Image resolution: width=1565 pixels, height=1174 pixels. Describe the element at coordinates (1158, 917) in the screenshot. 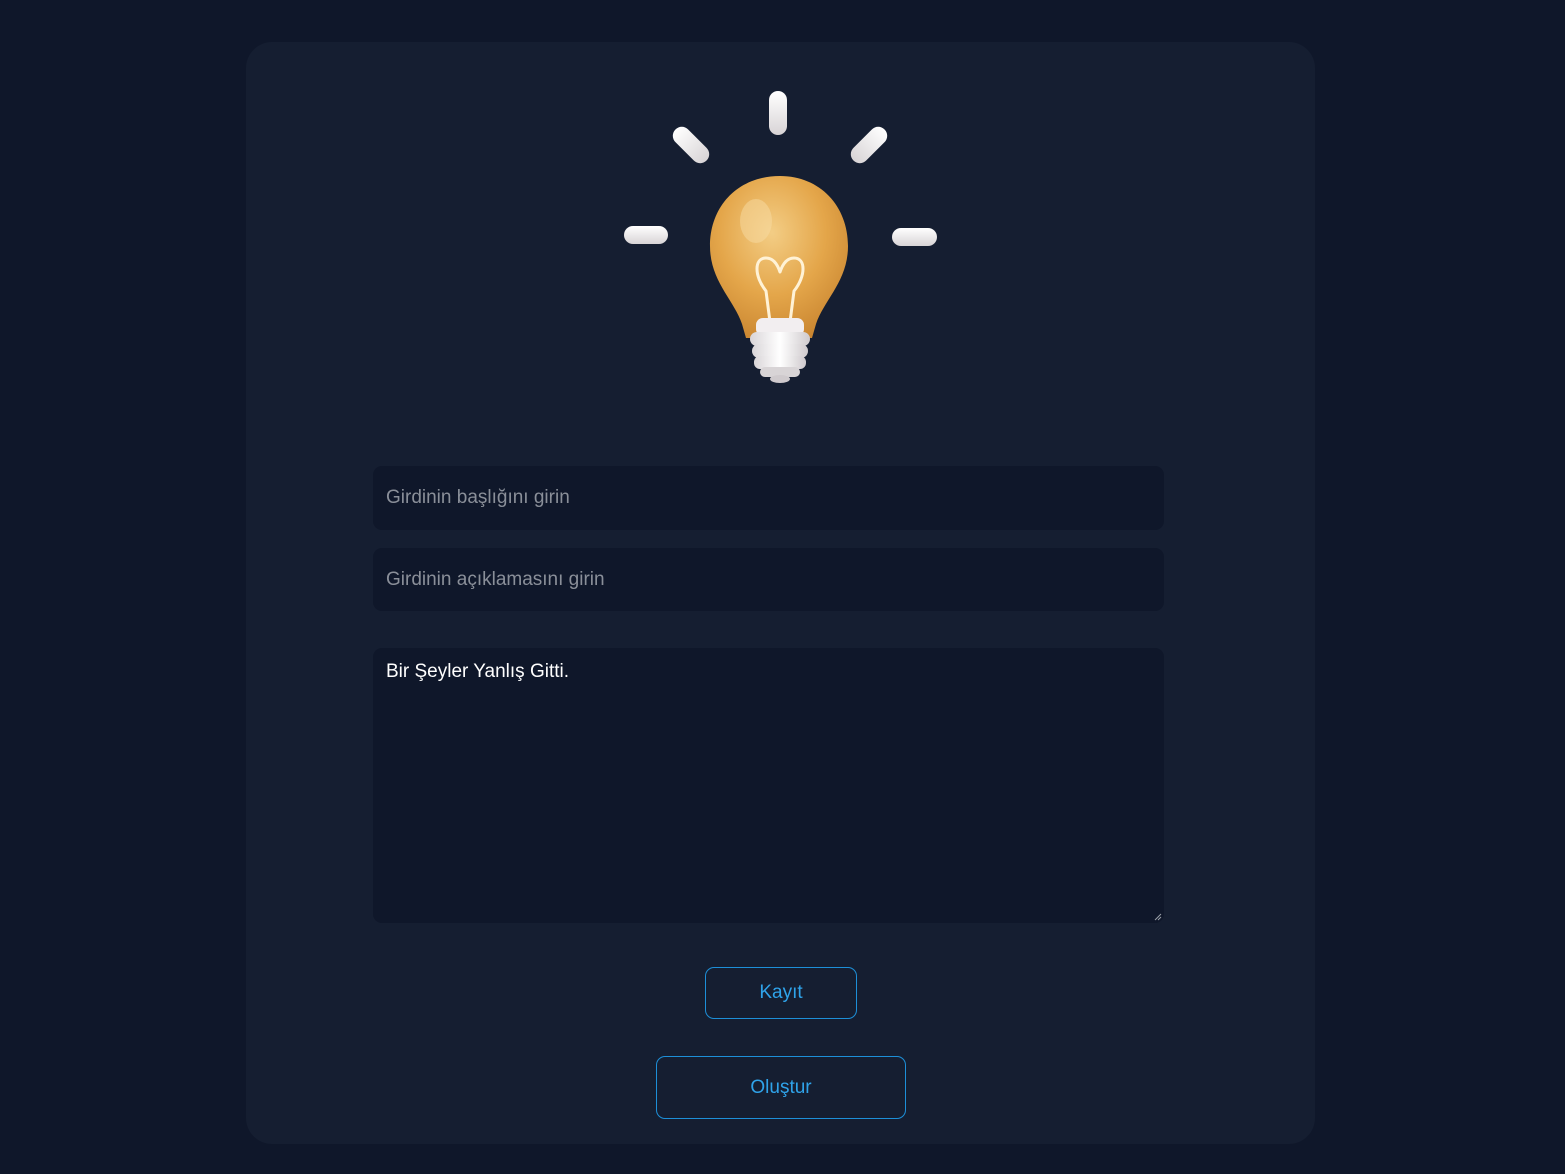

I see `resize-handle-icon` at that location.